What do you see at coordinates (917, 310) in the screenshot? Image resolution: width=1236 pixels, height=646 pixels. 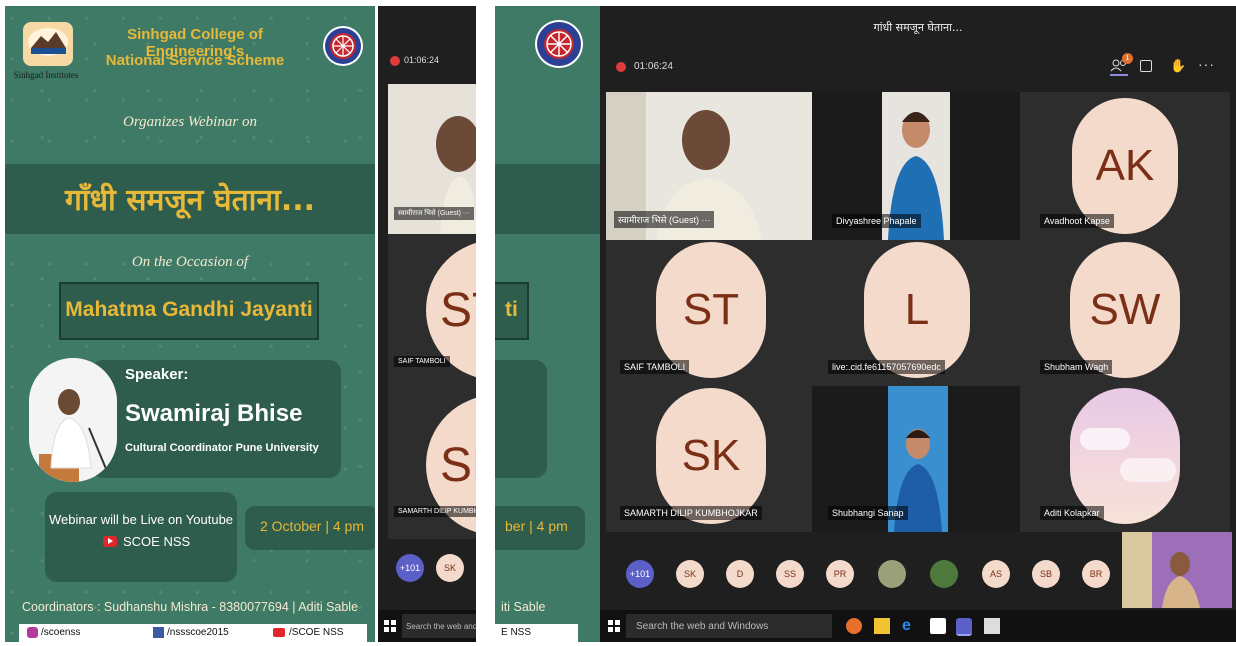 I see `avatar-l: L` at bounding box center [917, 310].